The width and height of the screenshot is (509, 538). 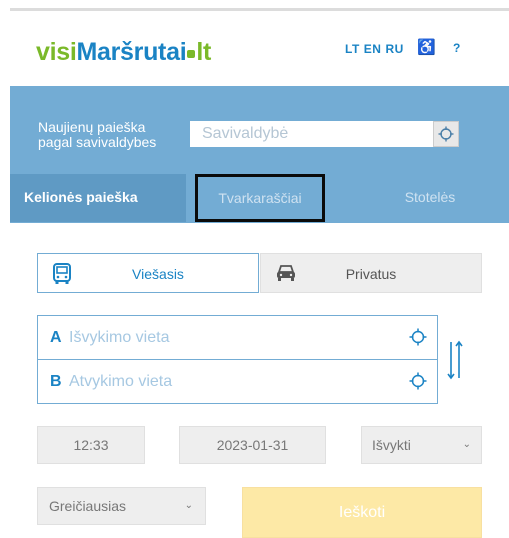 I want to click on crosshair-icon, so click(x=446, y=134).